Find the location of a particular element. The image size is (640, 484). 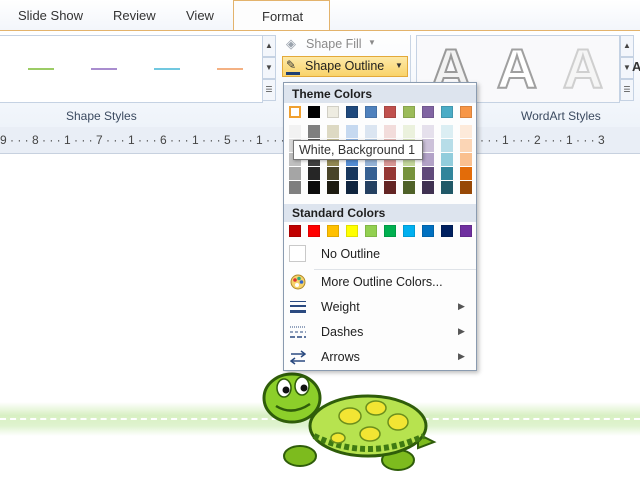

gallery-more-button: ☰ is located at coordinates (269, 90).